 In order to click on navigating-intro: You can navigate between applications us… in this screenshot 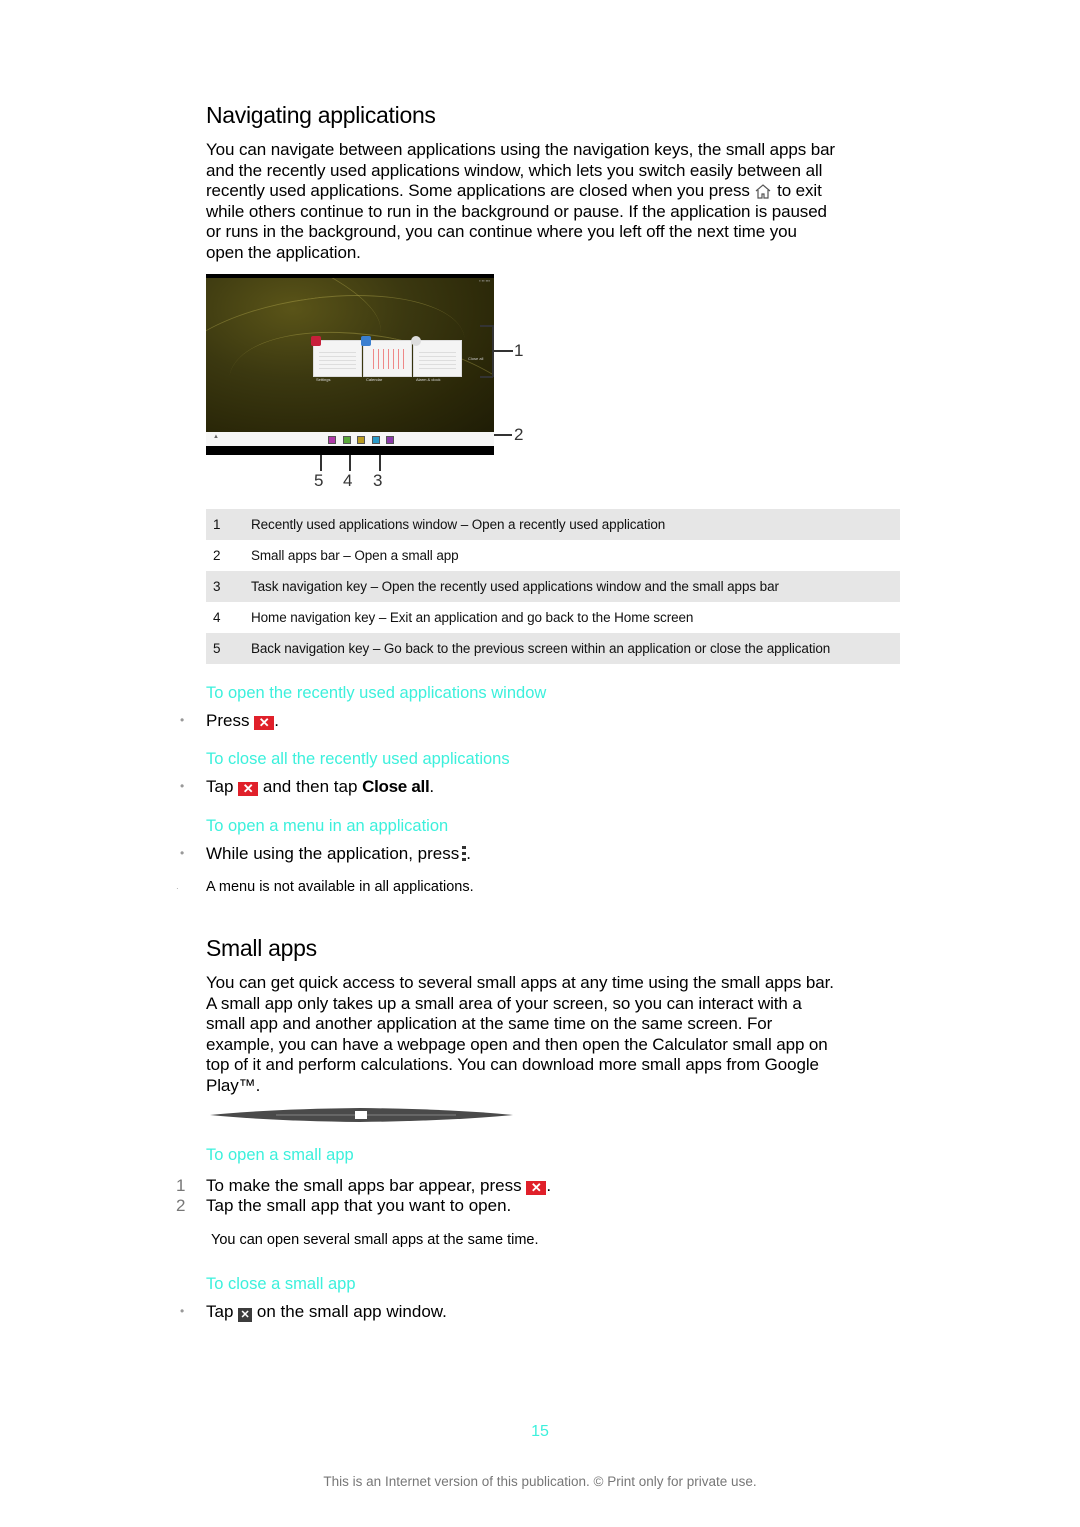, I will do `click(556, 202)`.